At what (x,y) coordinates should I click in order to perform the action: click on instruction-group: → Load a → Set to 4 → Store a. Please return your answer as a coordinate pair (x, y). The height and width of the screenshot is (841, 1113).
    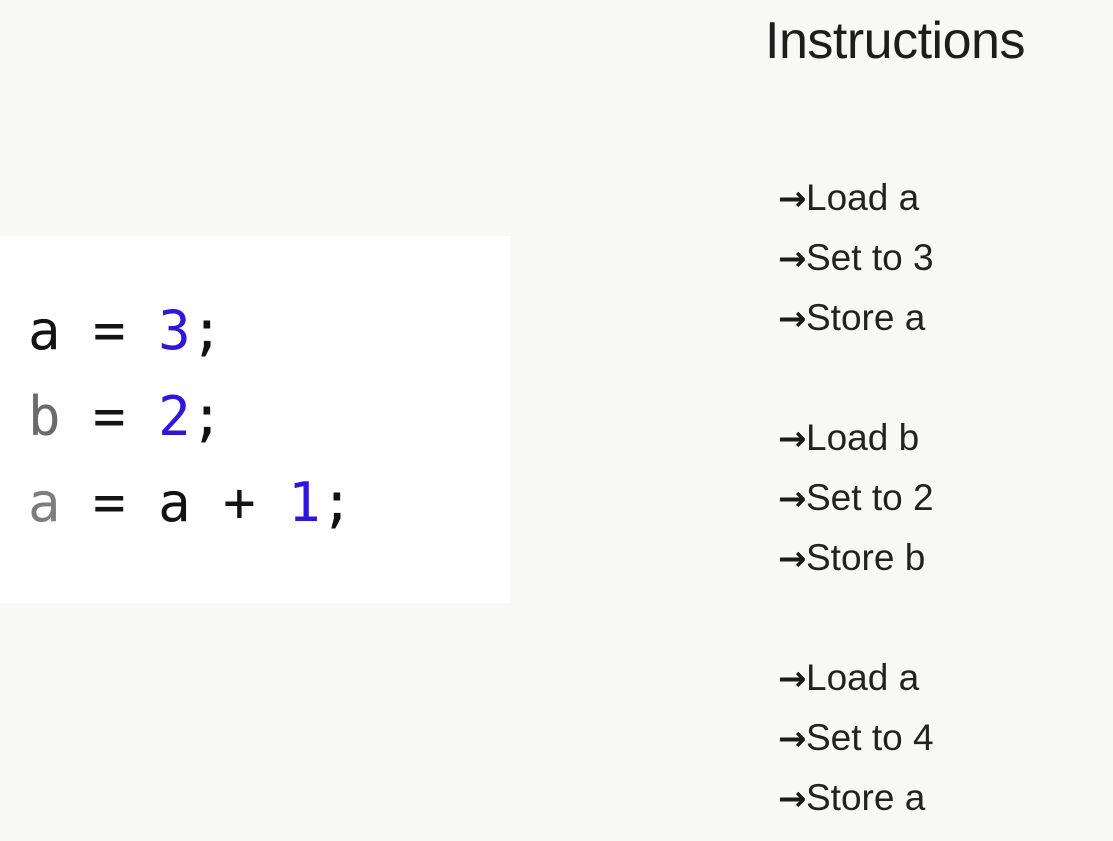
    Looking at the image, I should click on (906, 738).